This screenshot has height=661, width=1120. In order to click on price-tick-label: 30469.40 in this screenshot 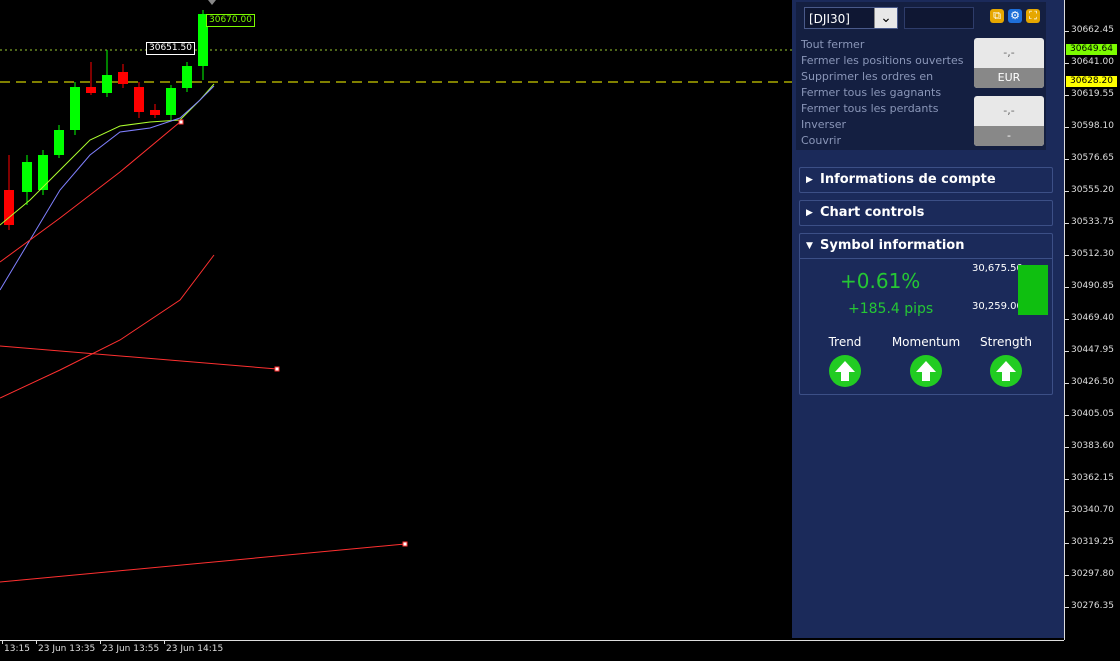, I will do `click(1089, 318)`.